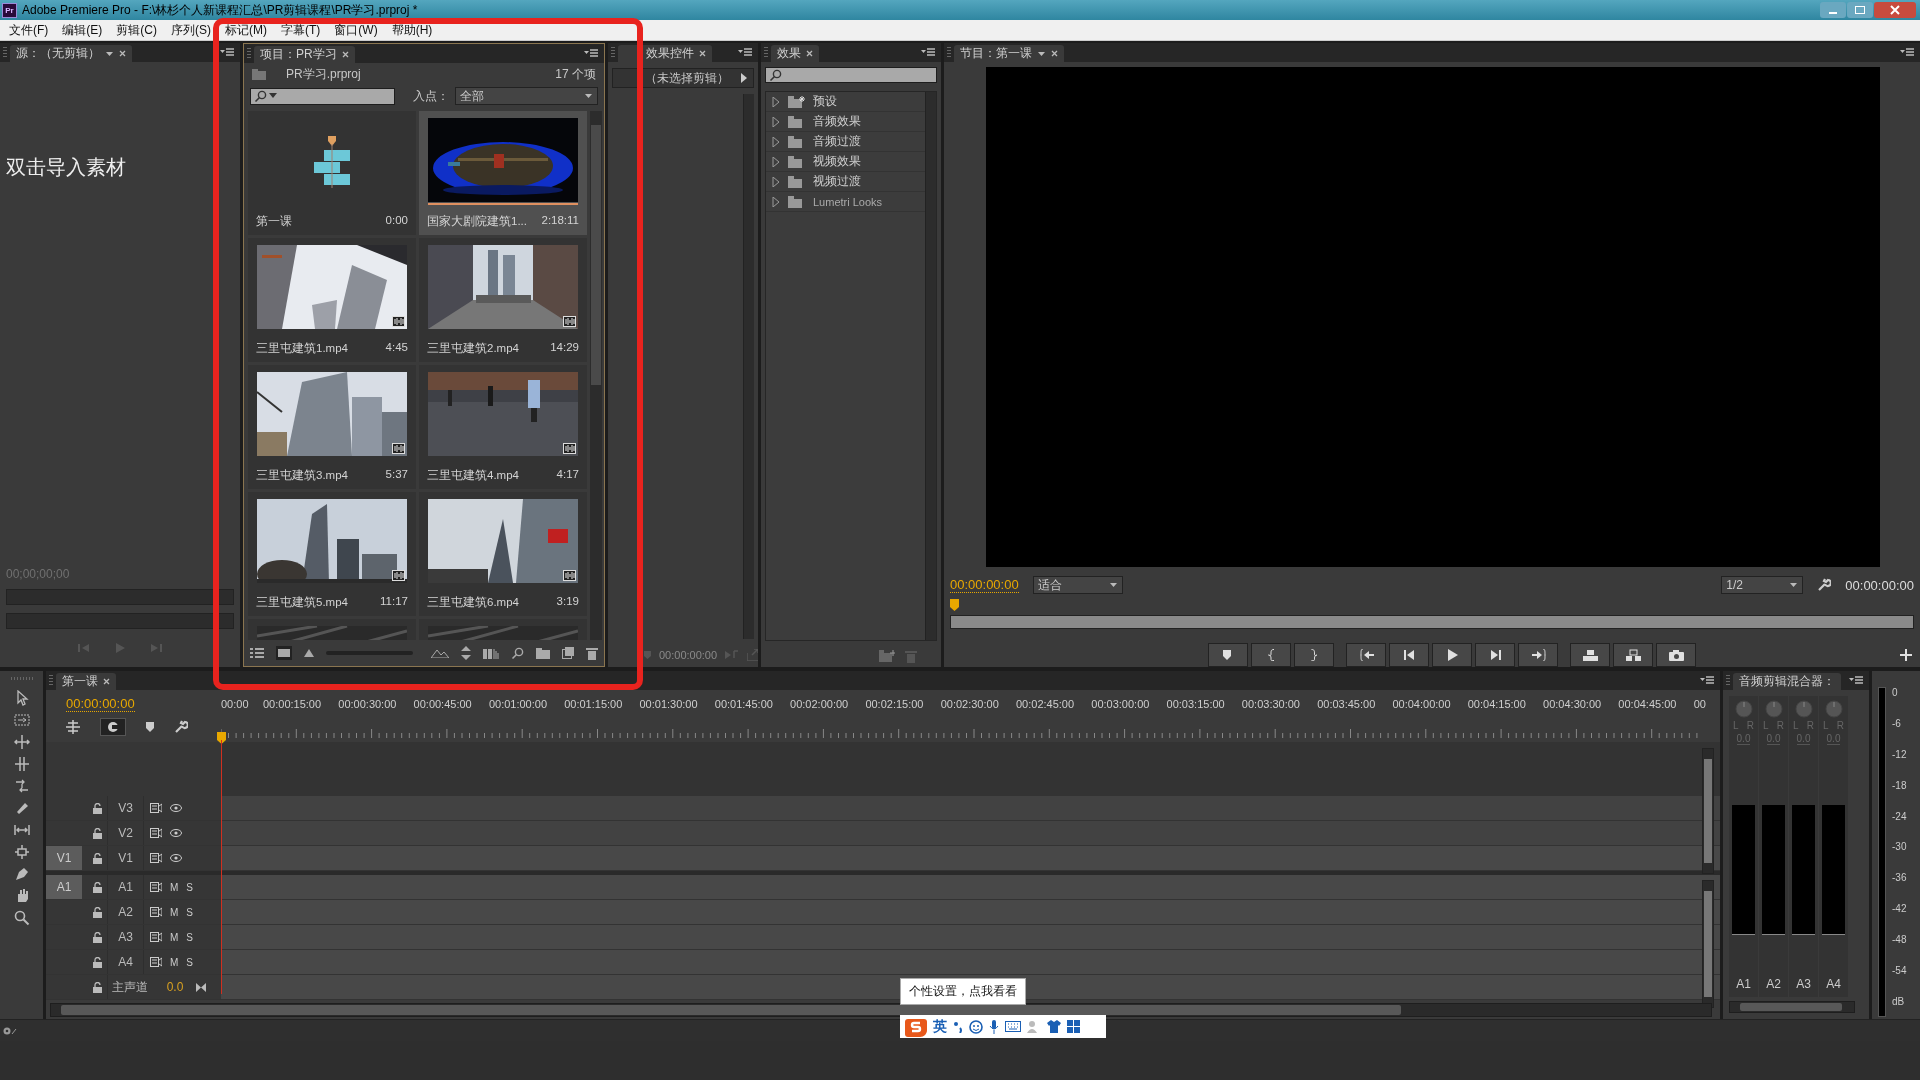 The image size is (1920, 1080). What do you see at coordinates (130, 987) in the screenshot?
I see `track-name: 主声道` at bounding box center [130, 987].